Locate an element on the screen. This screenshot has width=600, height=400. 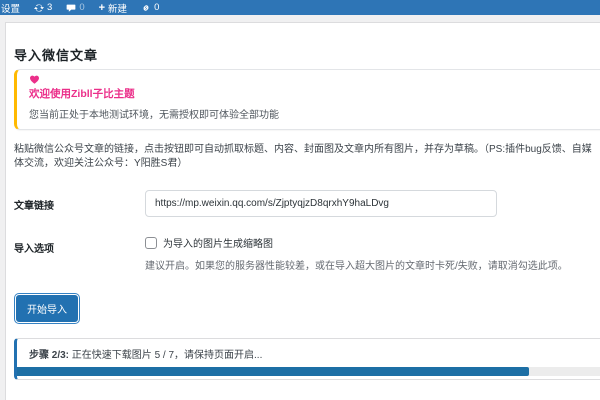
comments-count: 0 is located at coordinates (82, 7).